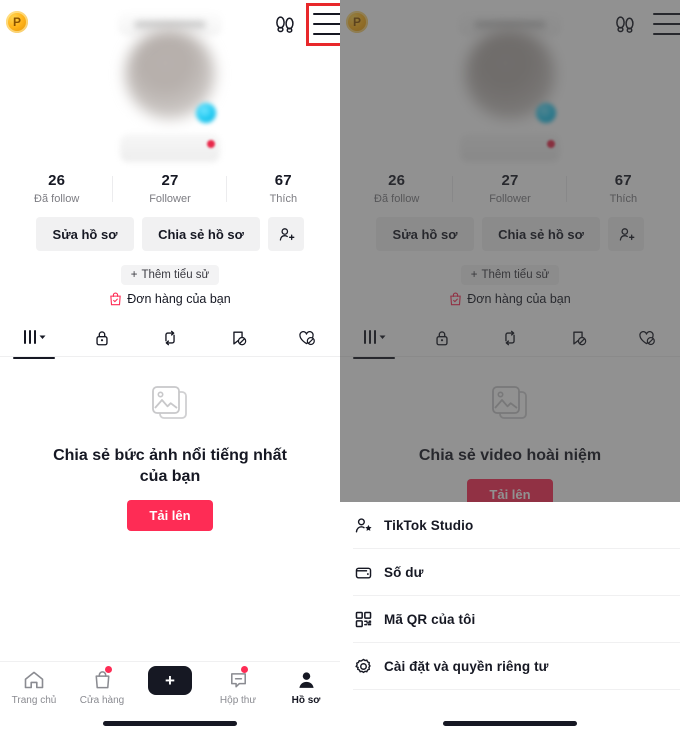  What do you see at coordinates (283, 189) in the screenshot?
I see `stat-likes: 67 Thích` at bounding box center [283, 189].